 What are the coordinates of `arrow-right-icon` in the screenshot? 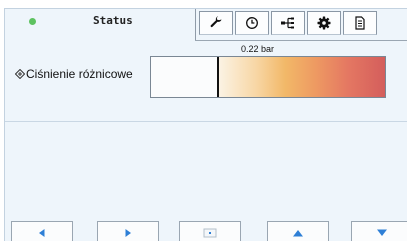 It's located at (128, 232).